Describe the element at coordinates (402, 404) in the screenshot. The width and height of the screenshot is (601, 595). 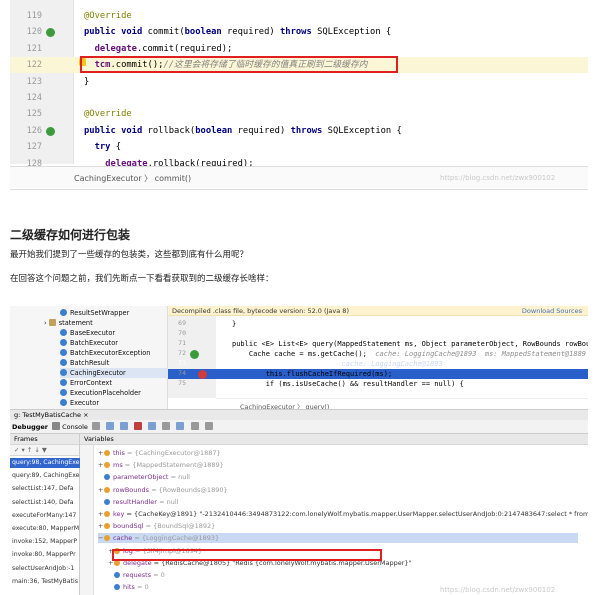
I see `editor-breadcrumb: CachingExecutor 〉 query()` at that location.